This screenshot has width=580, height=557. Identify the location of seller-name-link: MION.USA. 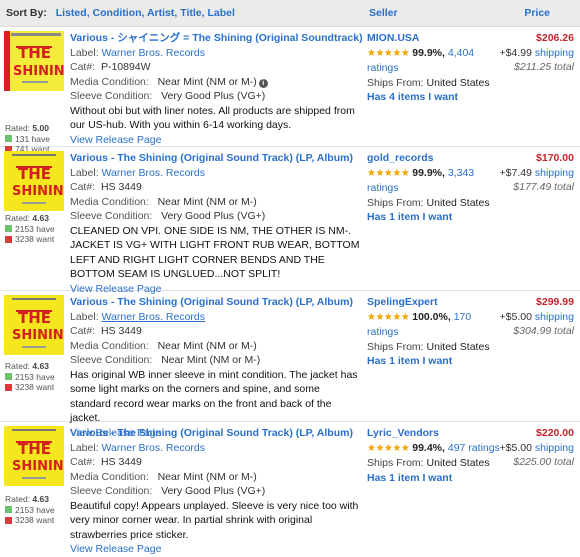
(434, 38).